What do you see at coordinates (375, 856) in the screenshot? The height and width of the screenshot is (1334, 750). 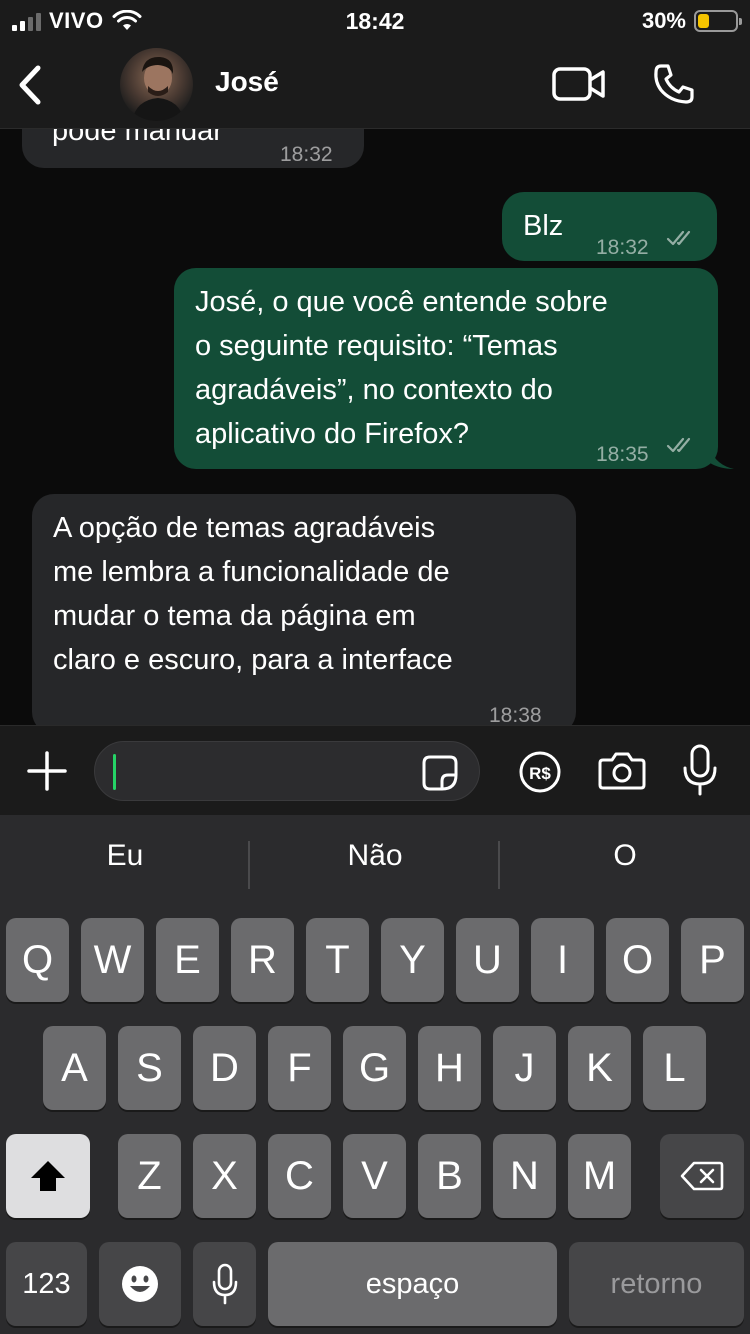 I see `suggestion-item: Não` at bounding box center [375, 856].